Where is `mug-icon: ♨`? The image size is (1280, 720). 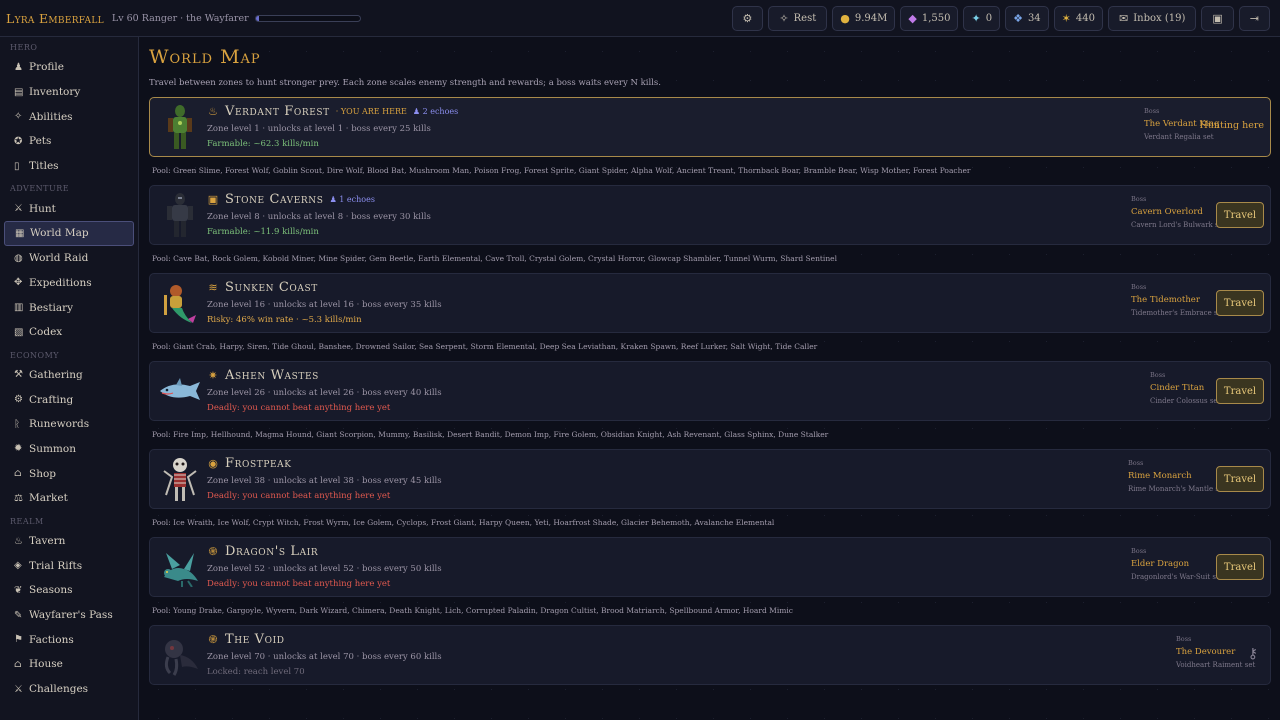
mug-icon: ♨ is located at coordinates (18, 541).